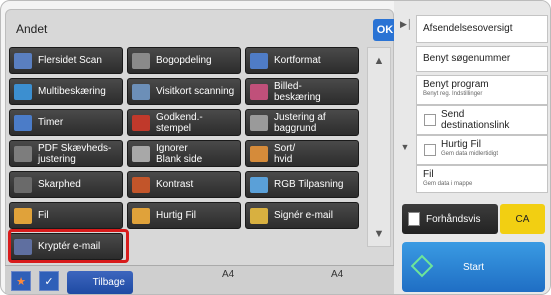 The width and height of the screenshot is (551, 295). I want to click on function-button-12: Sort/ hvid, so click(302, 153).